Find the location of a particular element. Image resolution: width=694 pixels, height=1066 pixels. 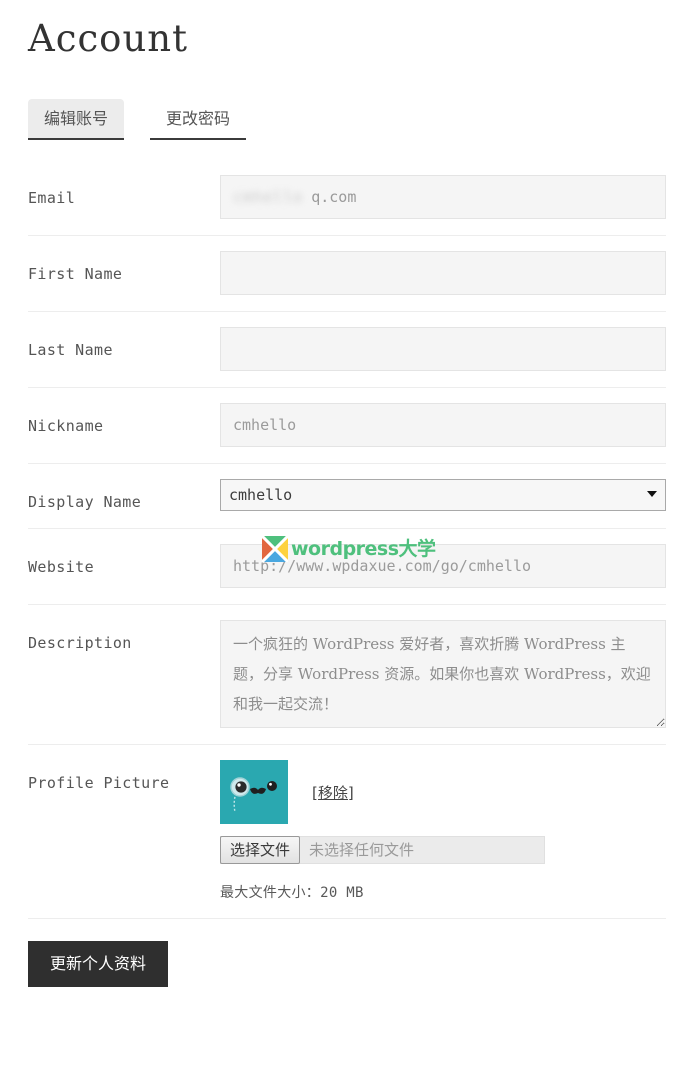

field-email: cmhello q.com is located at coordinates (443, 197).